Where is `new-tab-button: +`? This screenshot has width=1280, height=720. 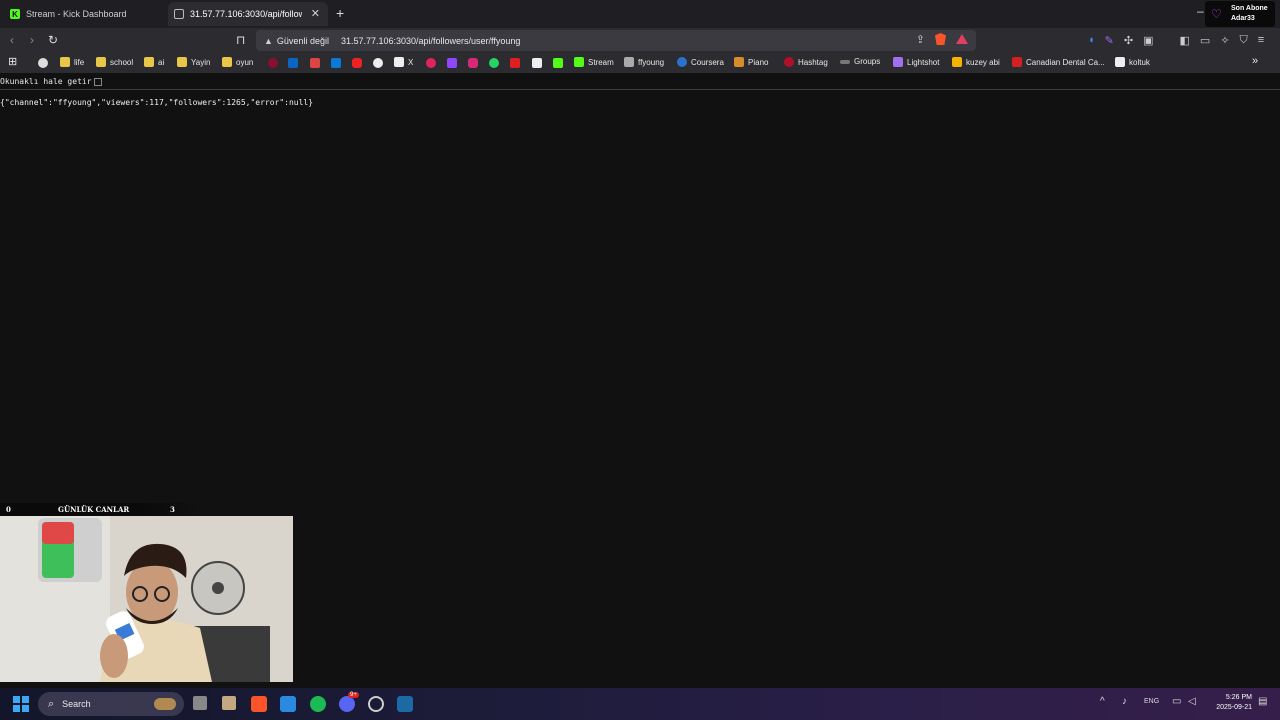 new-tab-button: + is located at coordinates (340, 13).